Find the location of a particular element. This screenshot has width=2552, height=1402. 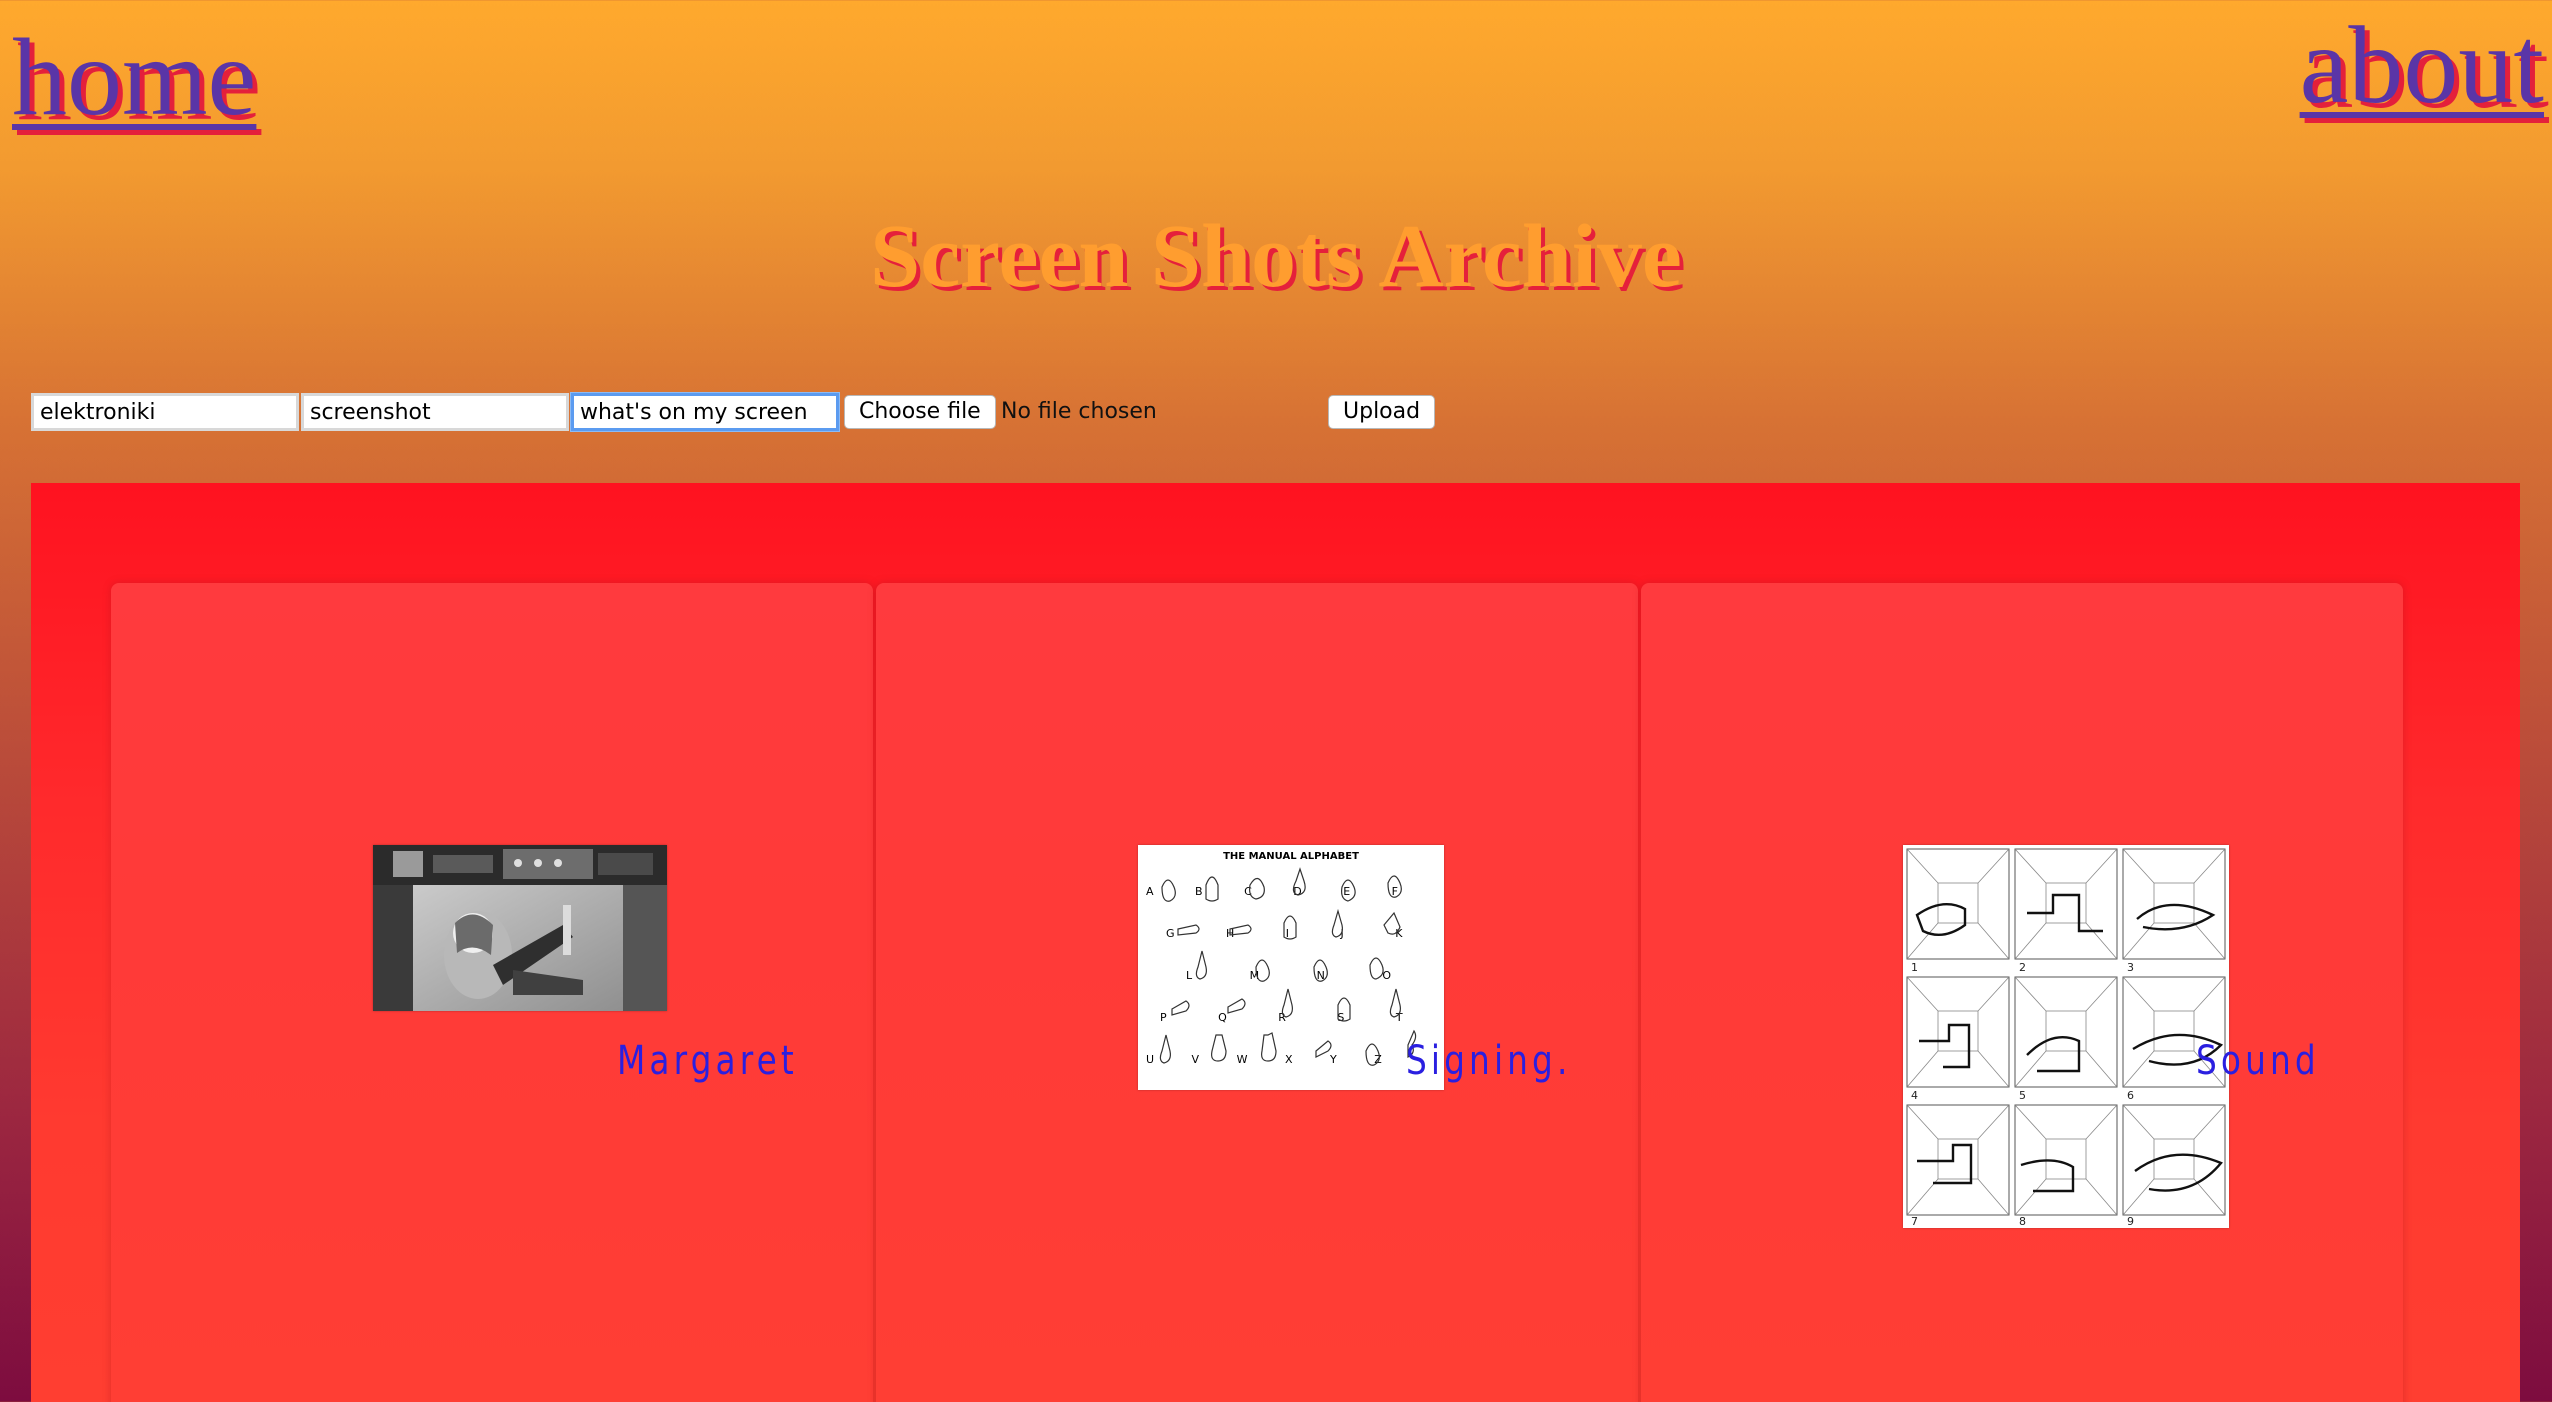

sound-frame-label: 6 is located at coordinates (2130, 1095).